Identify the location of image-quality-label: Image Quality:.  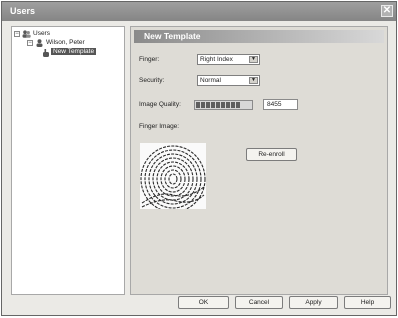
(160, 104).